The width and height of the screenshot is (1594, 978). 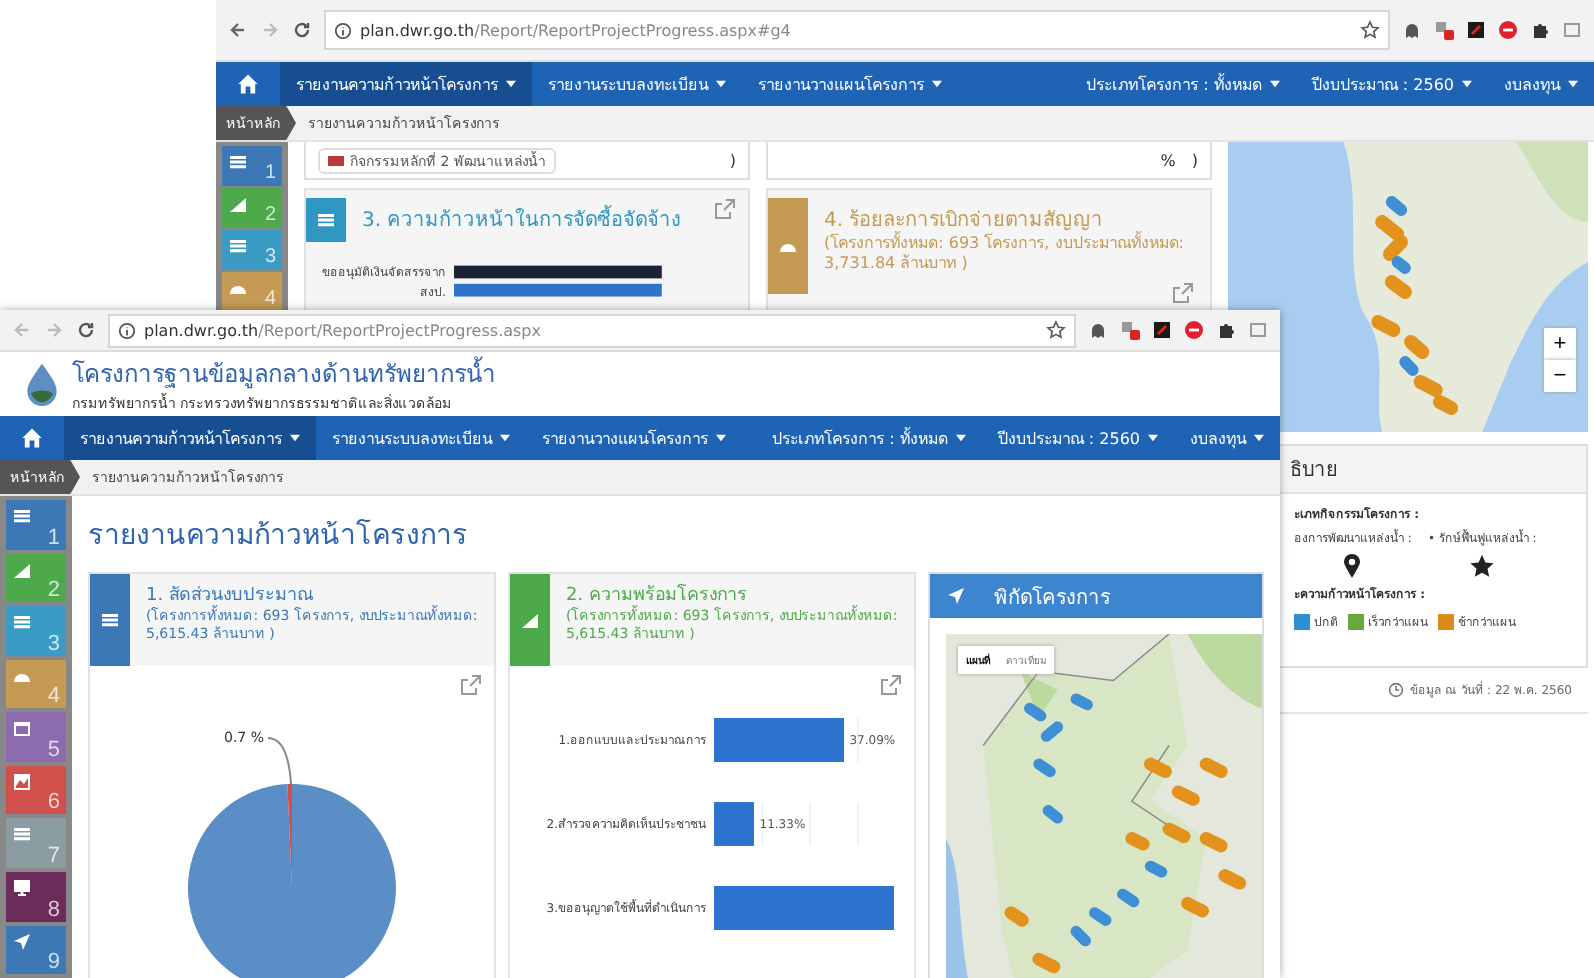 I want to click on section-shortcut: 6, so click(x=36, y=790).